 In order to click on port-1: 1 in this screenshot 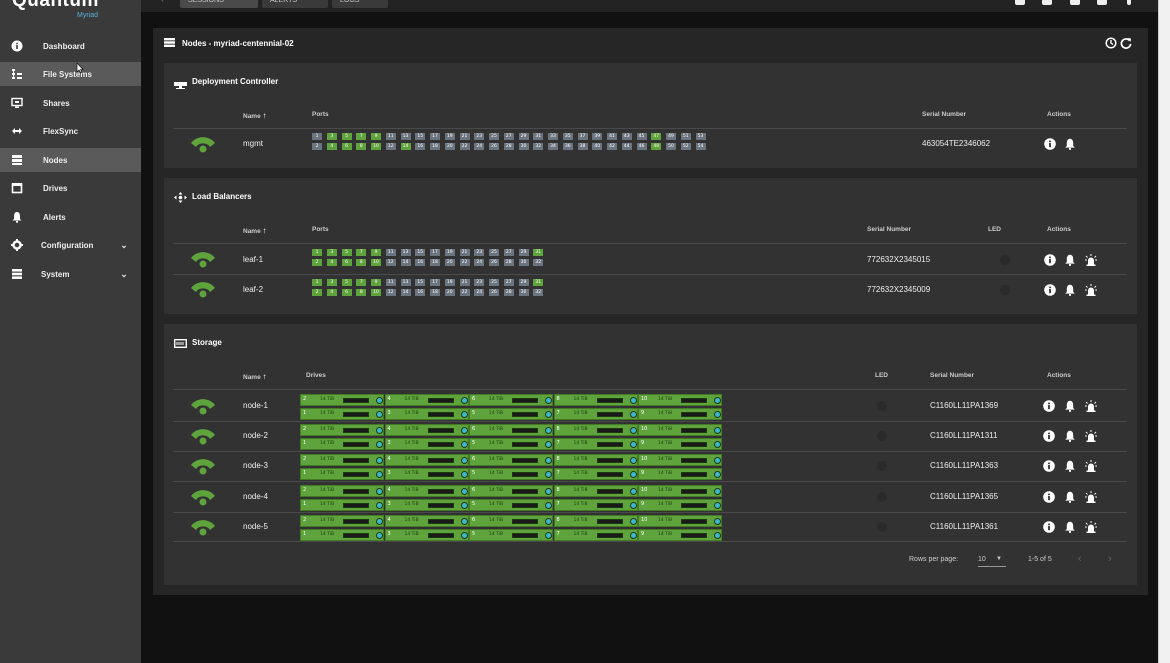, I will do `click(317, 136)`.